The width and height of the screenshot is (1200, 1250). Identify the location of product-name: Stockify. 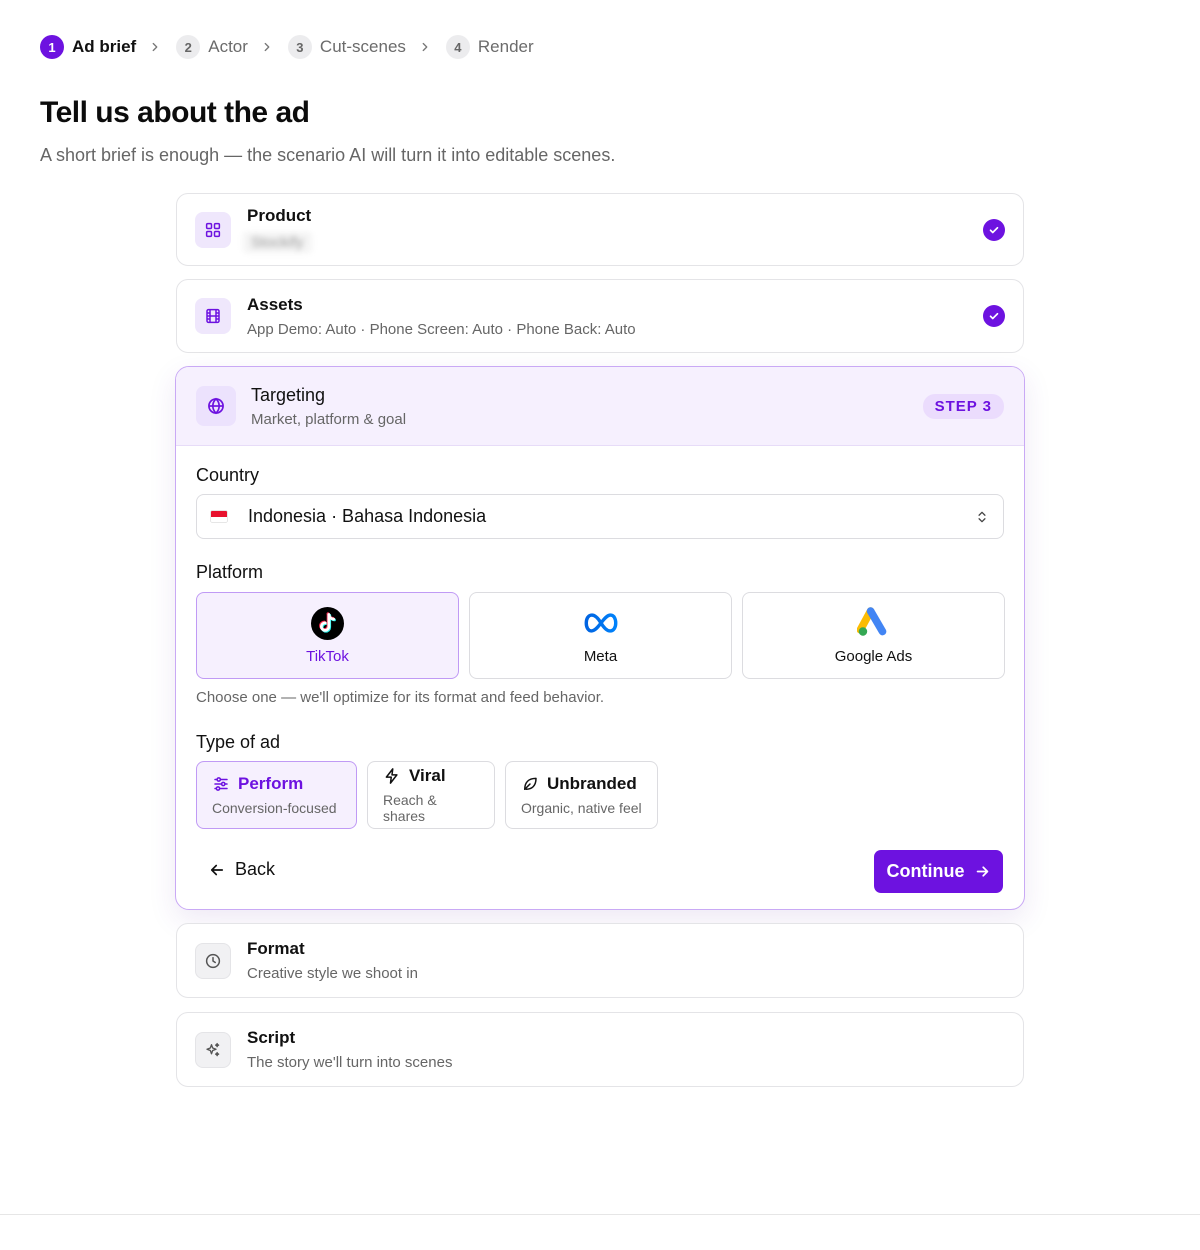
(277, 242).